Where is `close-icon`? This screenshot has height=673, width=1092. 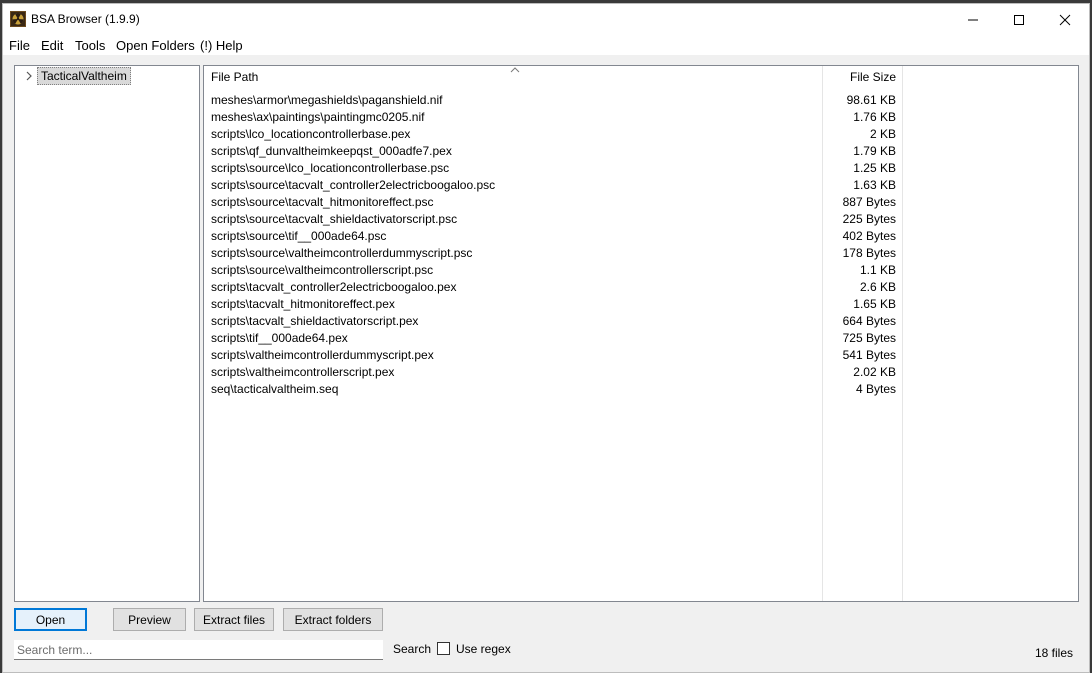 close-icon is located at coordinates (1065, 19).